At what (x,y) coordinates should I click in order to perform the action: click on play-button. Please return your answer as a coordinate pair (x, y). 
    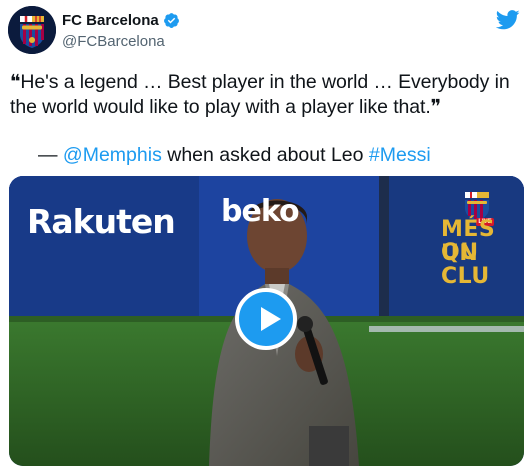
    Looking at the image, I should click on (266, 319).